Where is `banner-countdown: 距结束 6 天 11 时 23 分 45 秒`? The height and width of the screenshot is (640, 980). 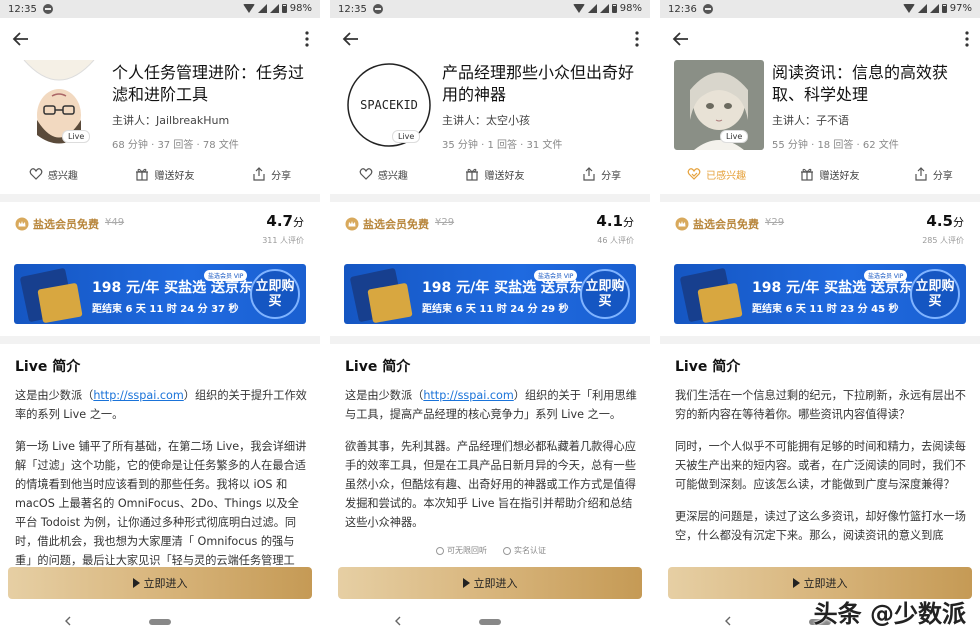 banner-countdown: 距结束 6 天 11 时 23 分 45 秒 is located at coordinates (825, 309).